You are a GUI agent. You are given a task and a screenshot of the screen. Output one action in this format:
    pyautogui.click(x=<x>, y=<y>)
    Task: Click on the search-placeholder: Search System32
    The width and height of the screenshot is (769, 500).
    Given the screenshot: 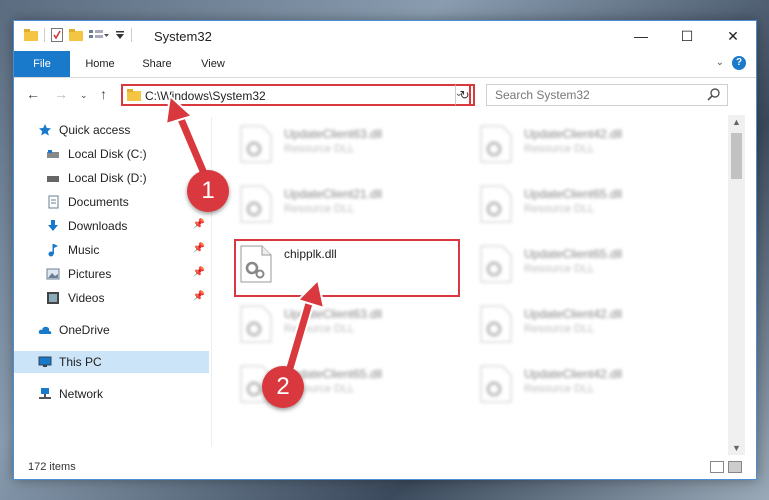 What is the action you would take?
    pyautogui.click(x=542, y=95)
    